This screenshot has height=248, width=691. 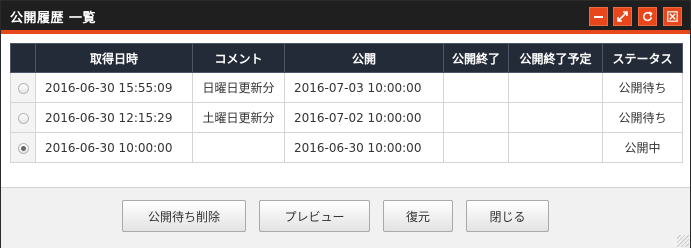 I want to click on date-cell: 2016-06-30 15:55:09, so click(x=114, y=87).